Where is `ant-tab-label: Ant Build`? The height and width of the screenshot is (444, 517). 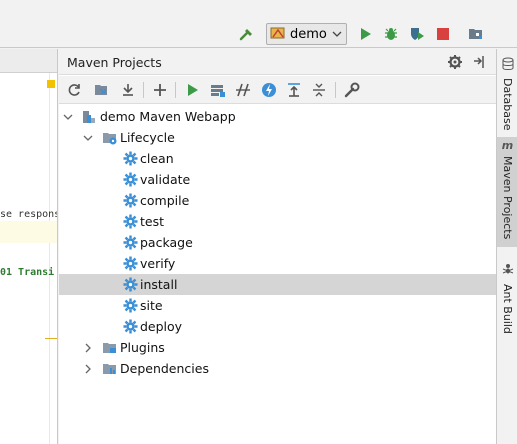
ant-tab-label: Ant Build is located at coordinates (507, 309).